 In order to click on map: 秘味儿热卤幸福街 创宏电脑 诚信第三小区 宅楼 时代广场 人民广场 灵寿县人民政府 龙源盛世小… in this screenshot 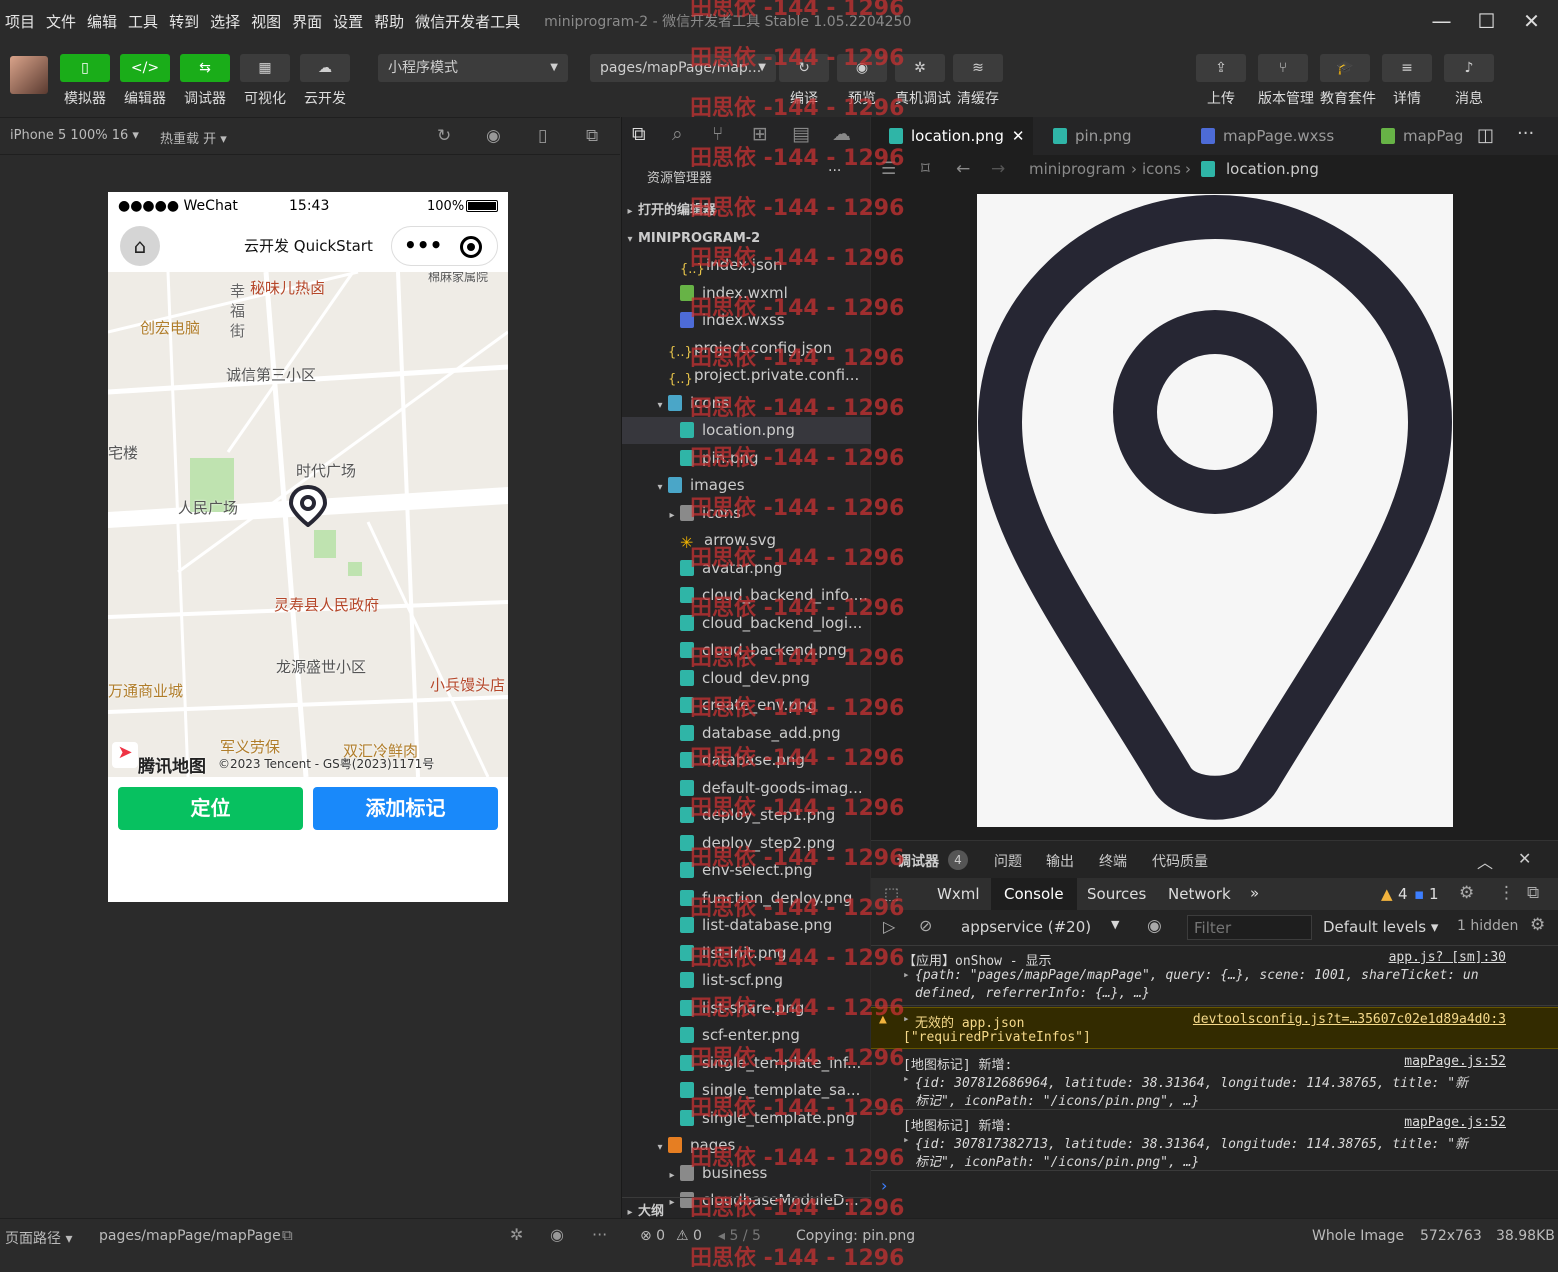, I will do `click(308, 524)`.